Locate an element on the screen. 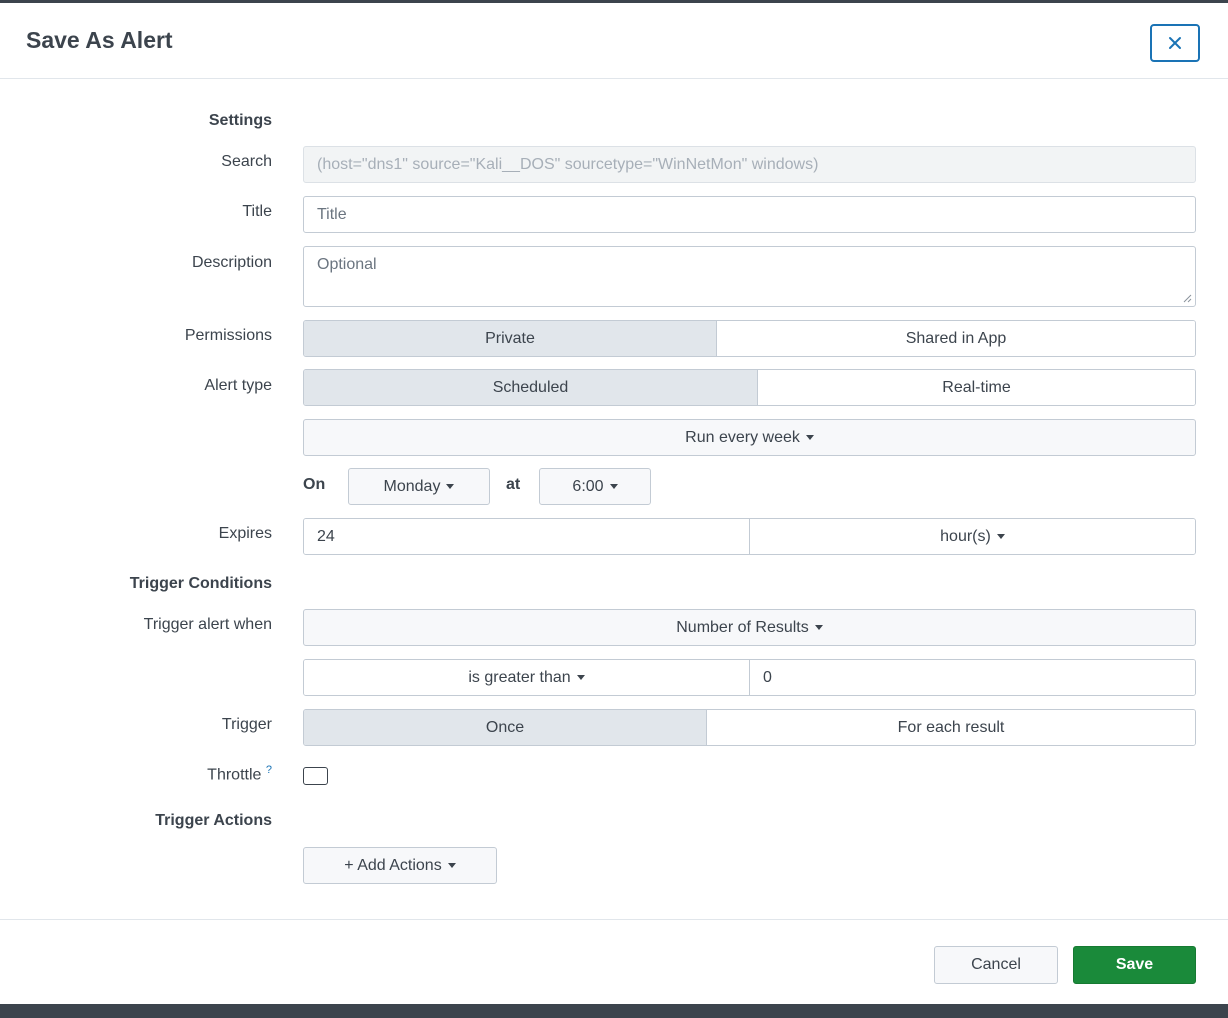 The image size is (1228, 1018). expires-group: 24 hour(s) is located at coordinates (749, 536).